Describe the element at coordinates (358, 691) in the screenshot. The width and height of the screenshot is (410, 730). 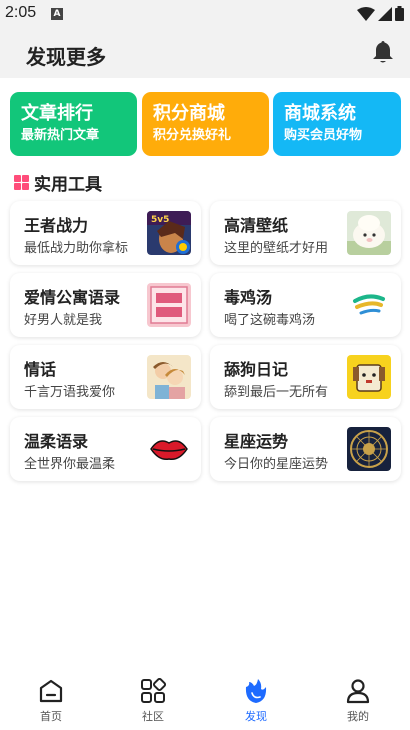
I see `profile-icon` at that location.